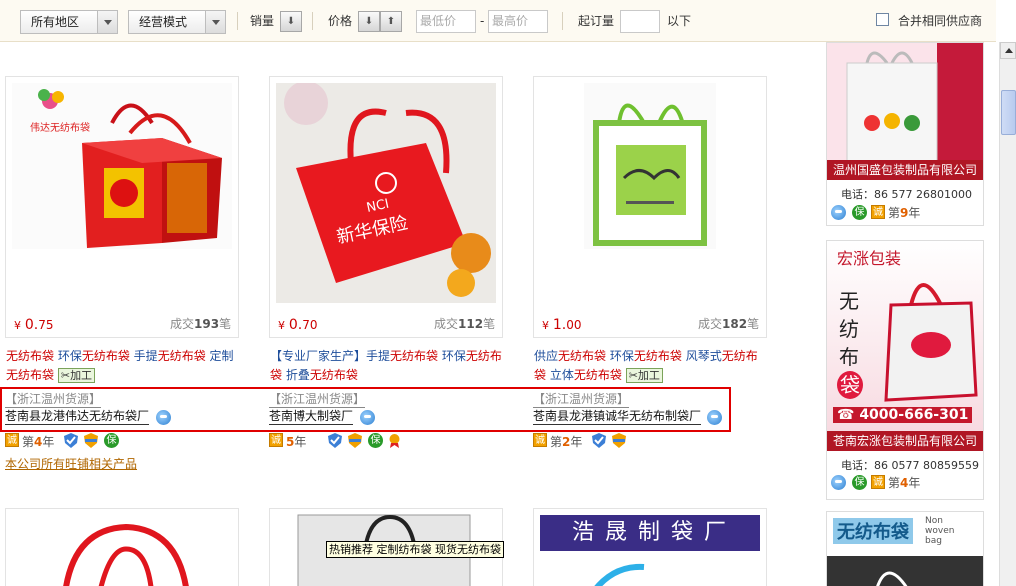 This screenshot has width=1016, height=586. What do you see at coordinates (311, 416) in the screenshot?
I see `company-link: 苍南博大制袋厂` at bounding box center [311, 416].